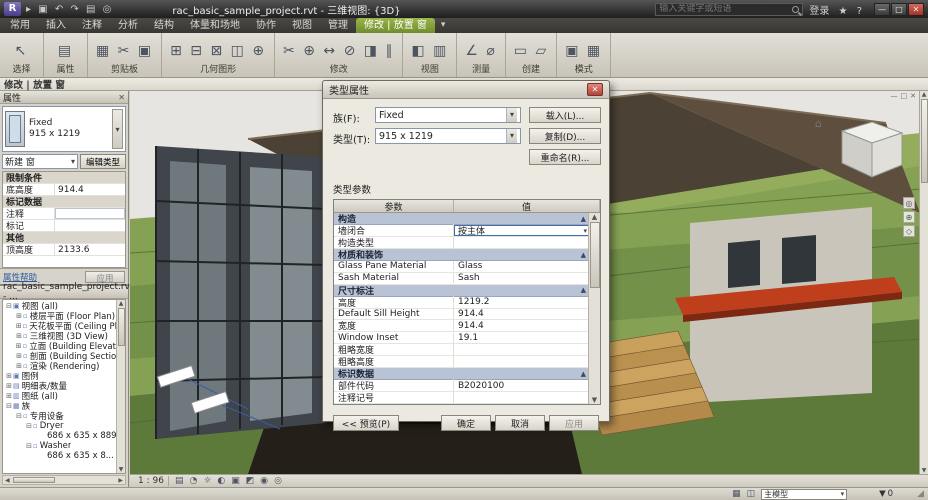  I want to click on param-value-text: 19.1, so click(468, 338).